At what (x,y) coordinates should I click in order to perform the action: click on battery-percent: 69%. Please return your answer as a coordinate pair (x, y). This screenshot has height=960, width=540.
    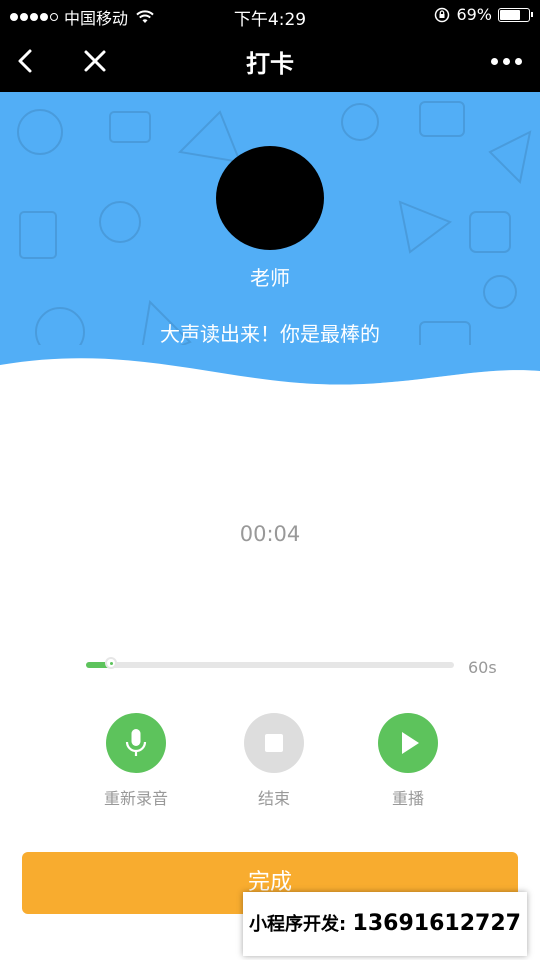
    Looking at the image, I should click on (474, 14).